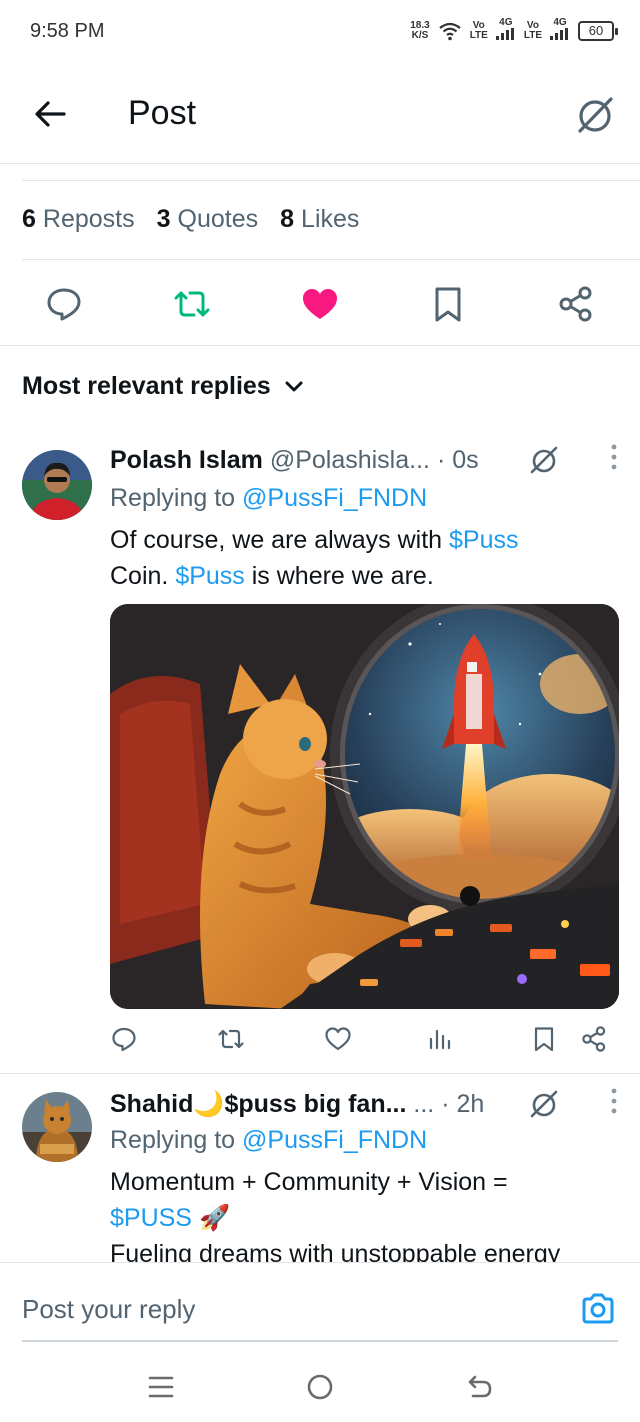  I want to click on status-time: 9:58 PM, so click(67, 31).